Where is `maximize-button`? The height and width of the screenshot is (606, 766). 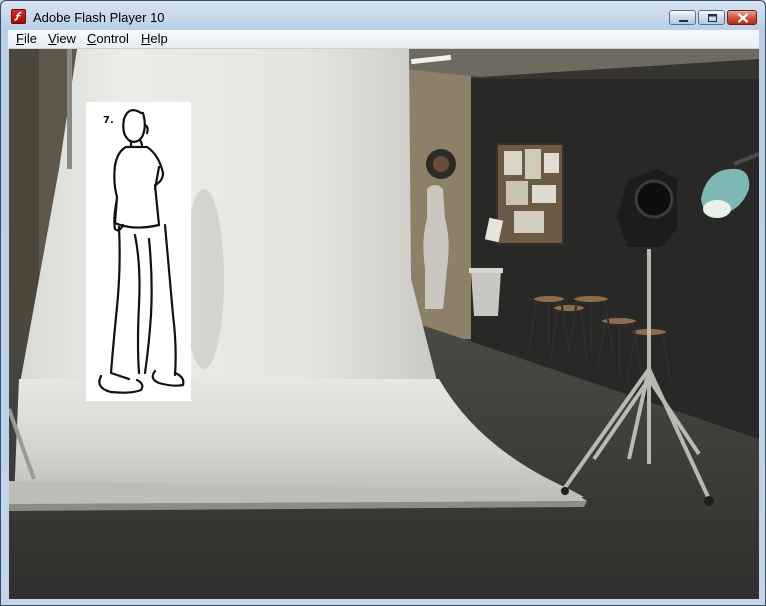
maximize-button is located at coordinates (711, 17).